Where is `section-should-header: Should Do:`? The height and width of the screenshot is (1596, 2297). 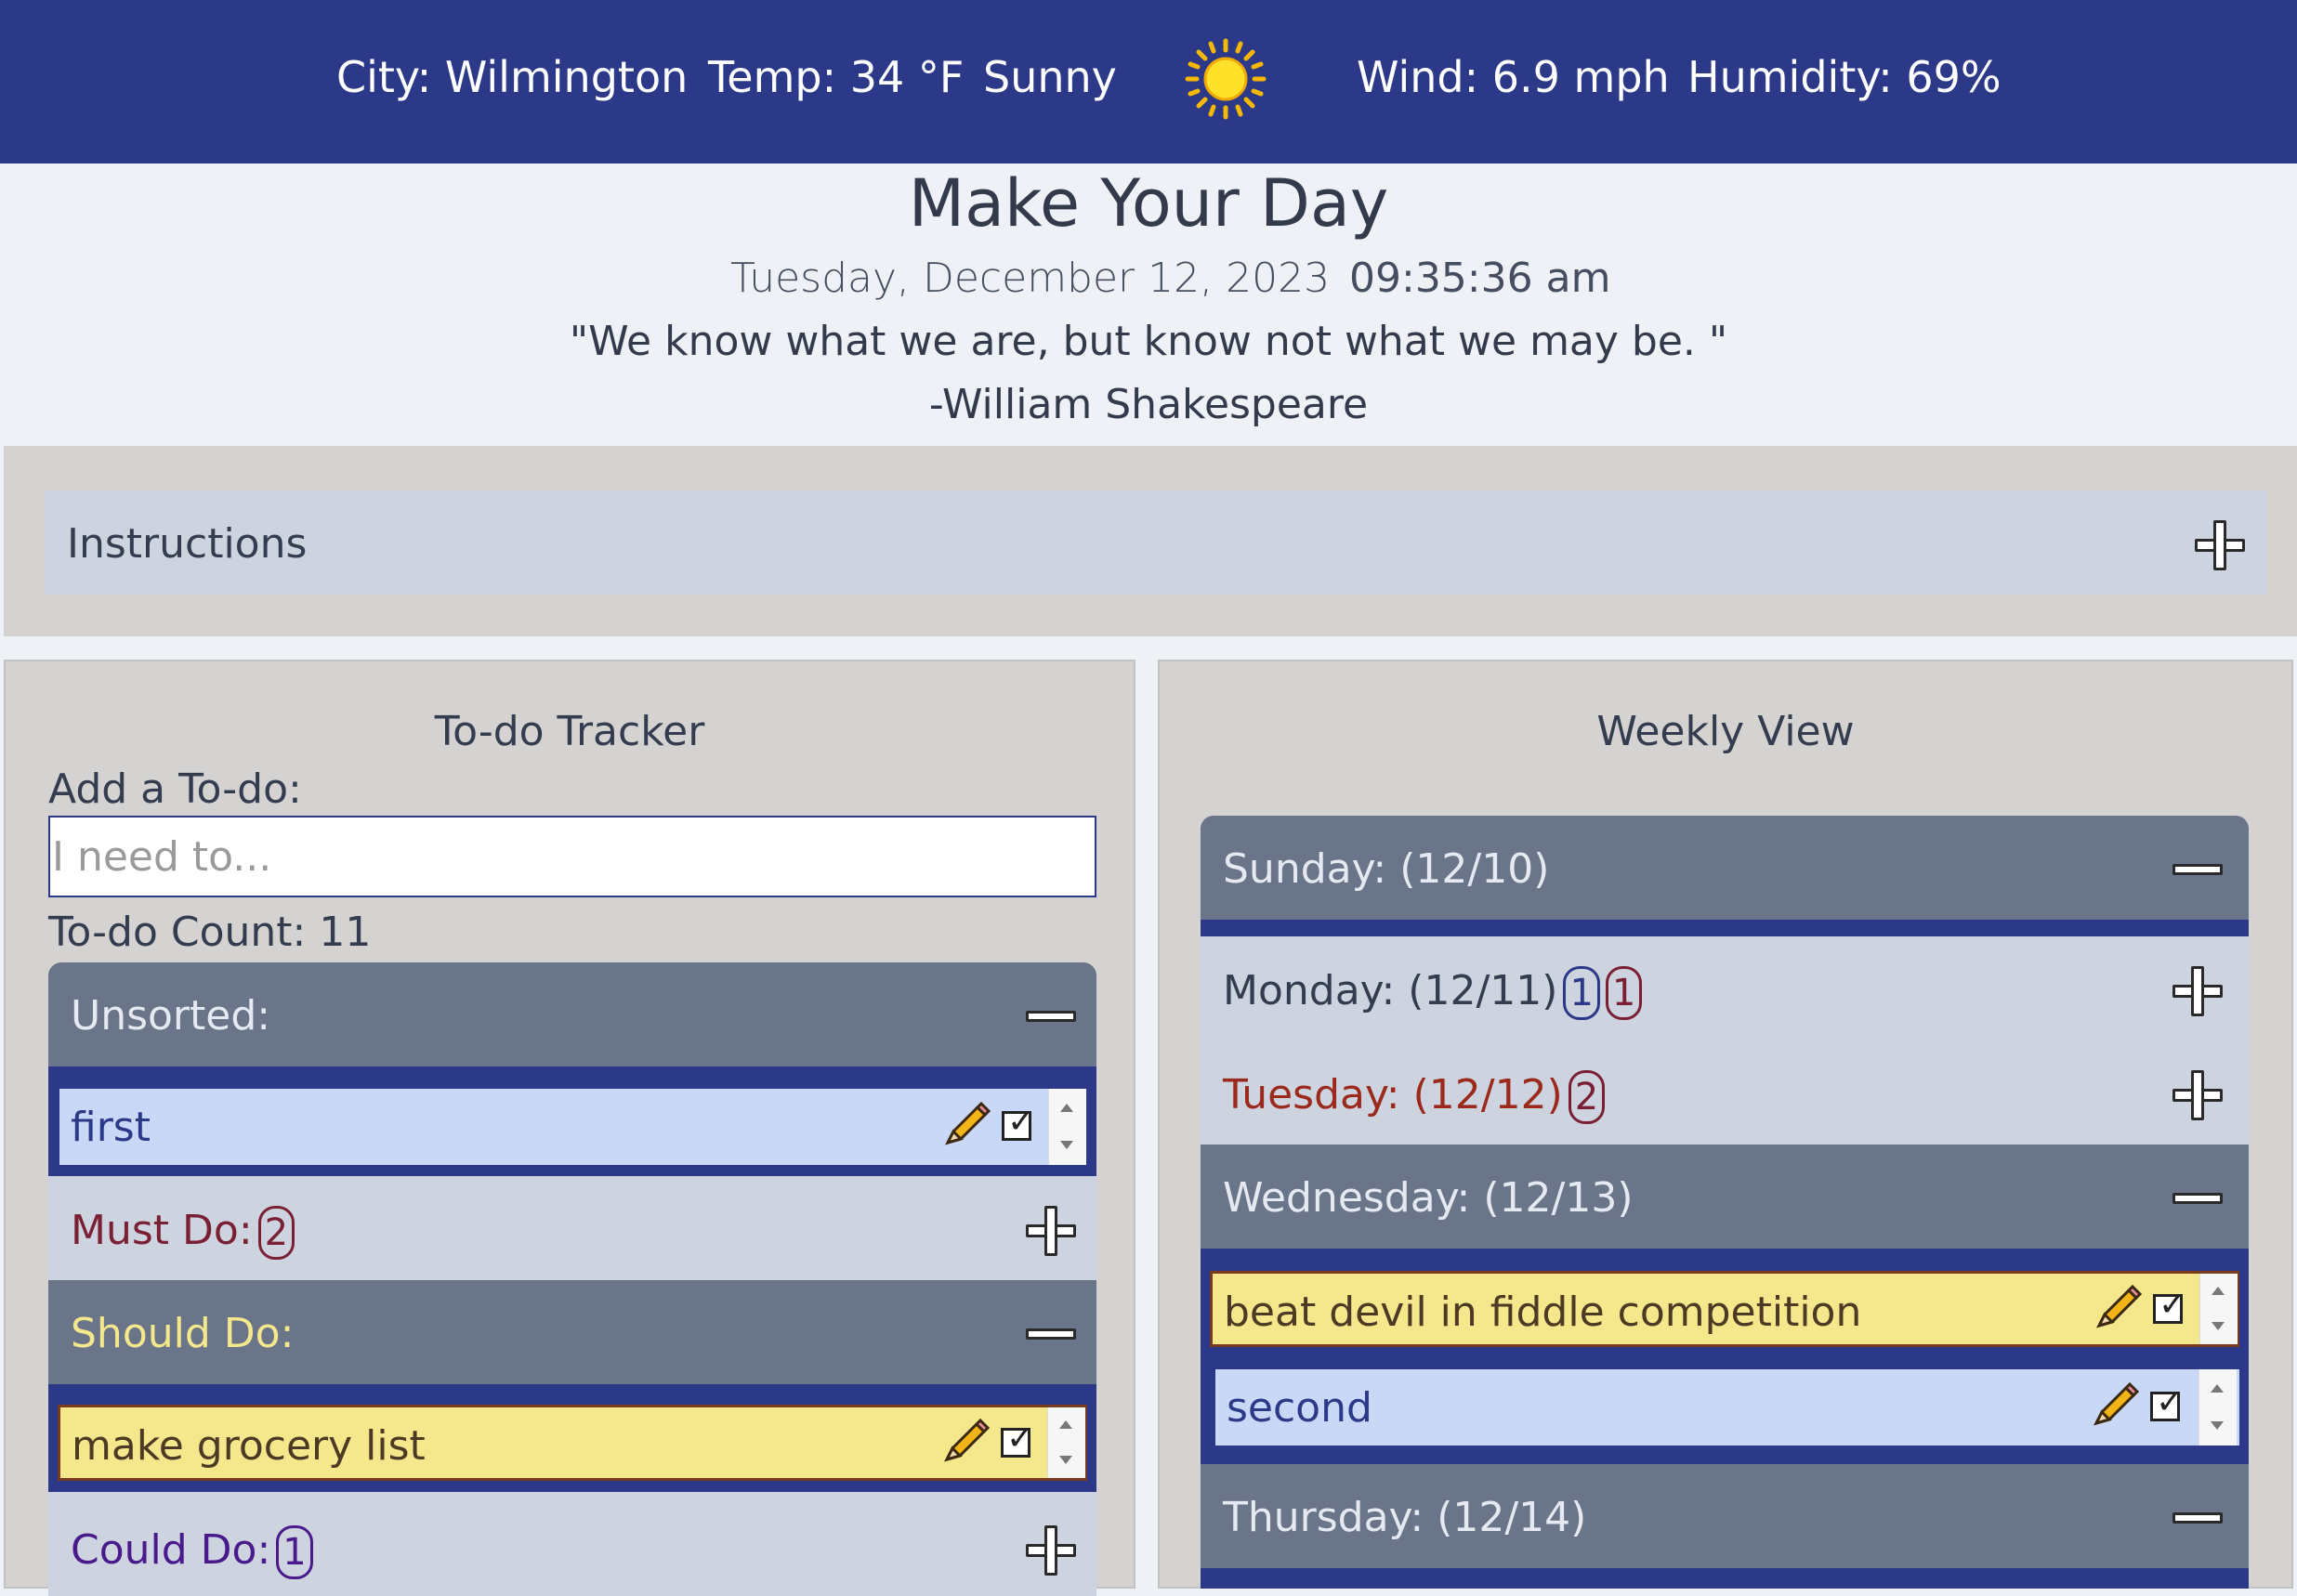 section-should-header: Should Do: is located at coordinates (572, 1332).